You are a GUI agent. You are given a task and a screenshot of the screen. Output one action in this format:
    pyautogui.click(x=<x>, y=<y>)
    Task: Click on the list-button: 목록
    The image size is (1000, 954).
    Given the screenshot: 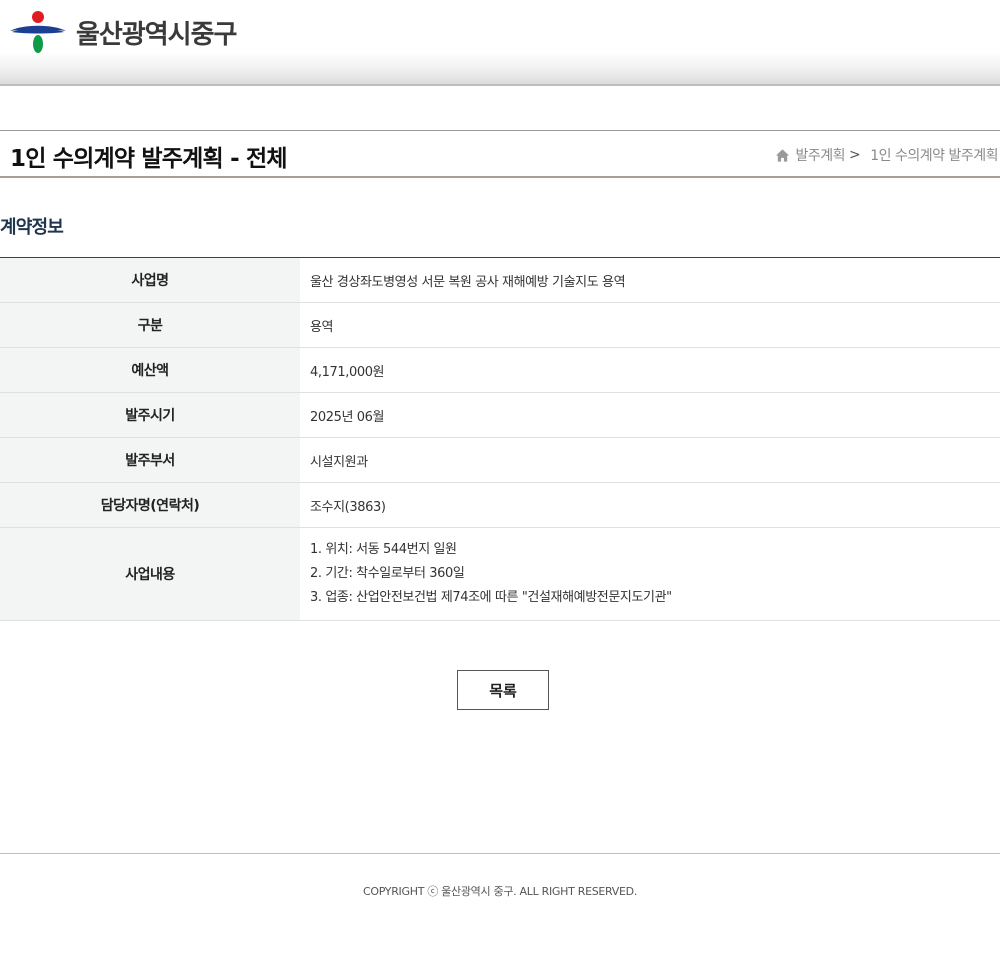 What is the action you would take?
    pyautogui.click(x=503, y=690)
    